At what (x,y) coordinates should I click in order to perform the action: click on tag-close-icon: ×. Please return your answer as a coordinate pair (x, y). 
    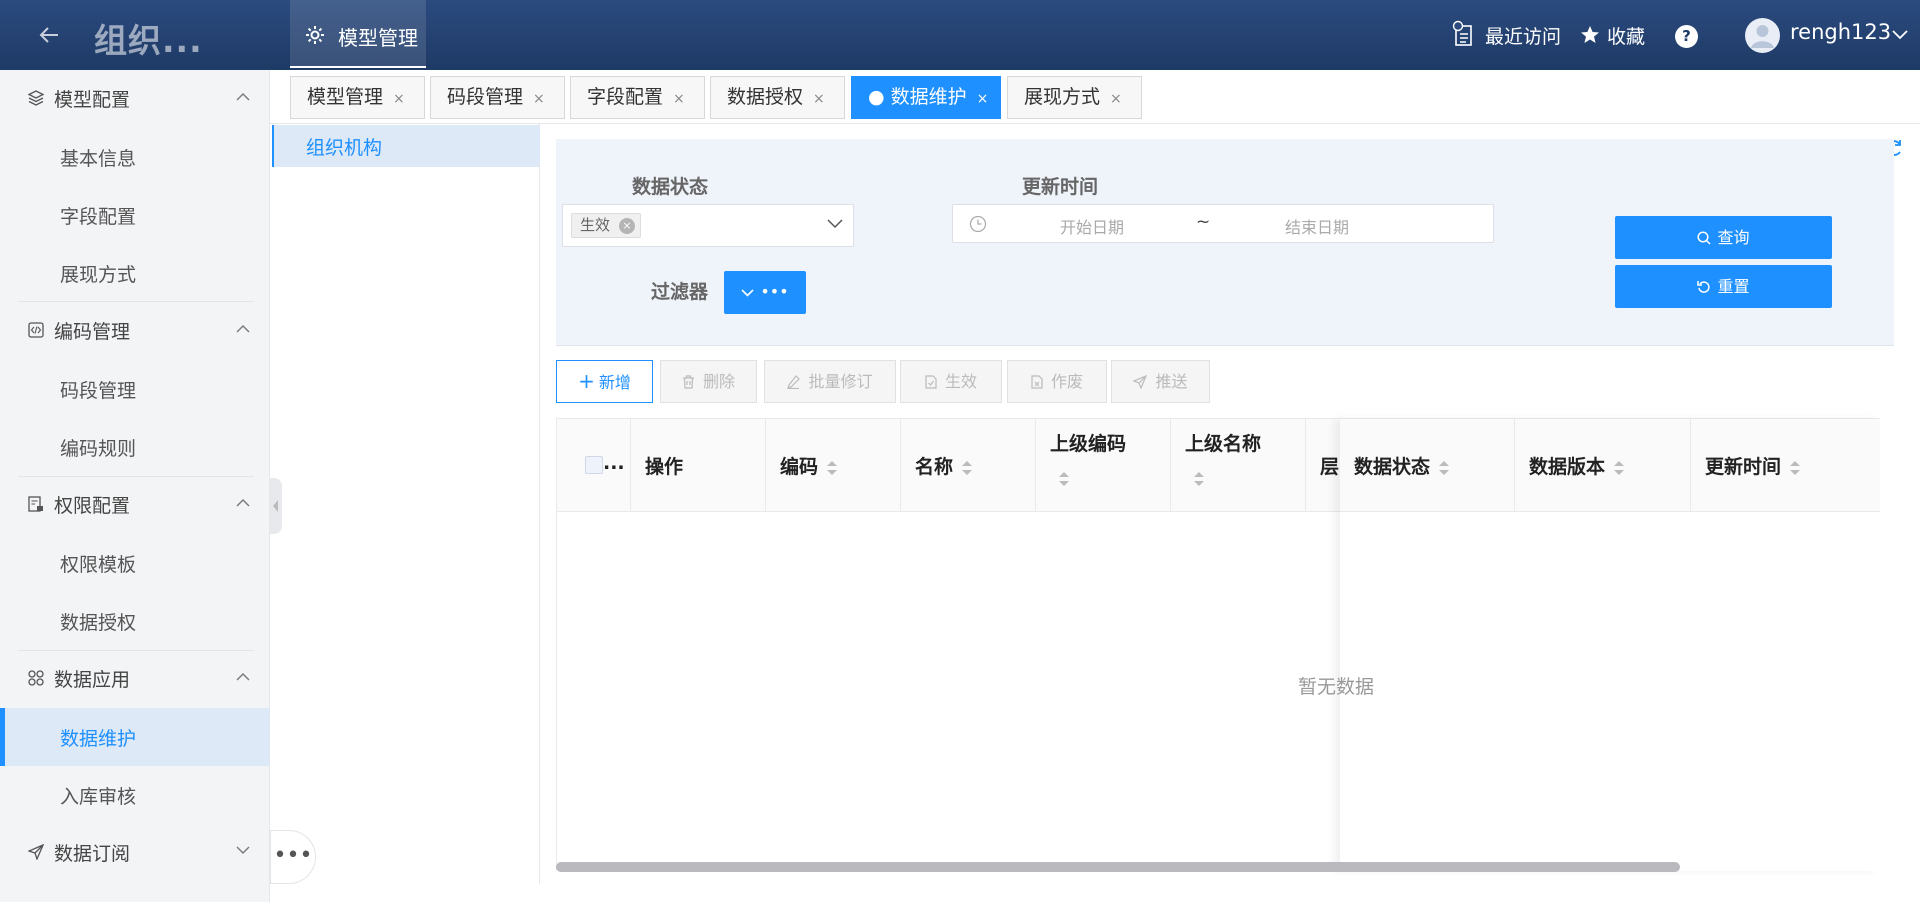
    Looking at the image, I should click on (627, 226).